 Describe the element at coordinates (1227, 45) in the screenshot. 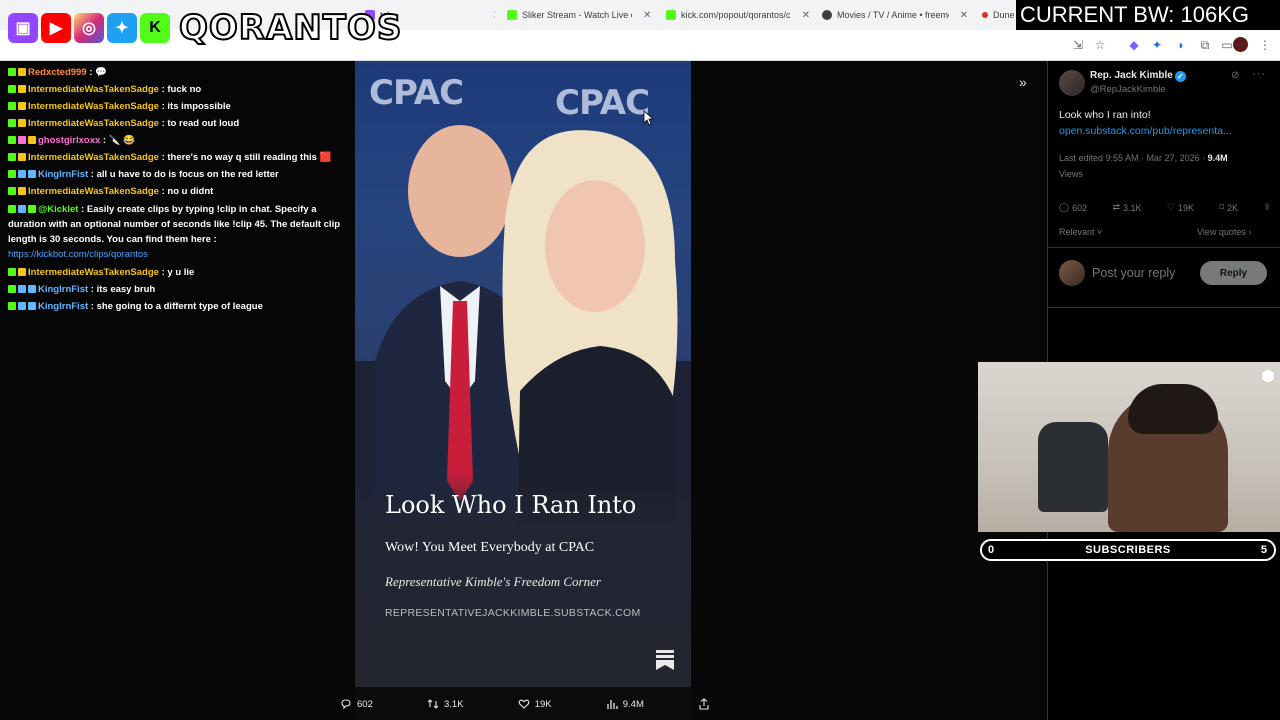

I see `sidebar-icon: ▭` at that location.